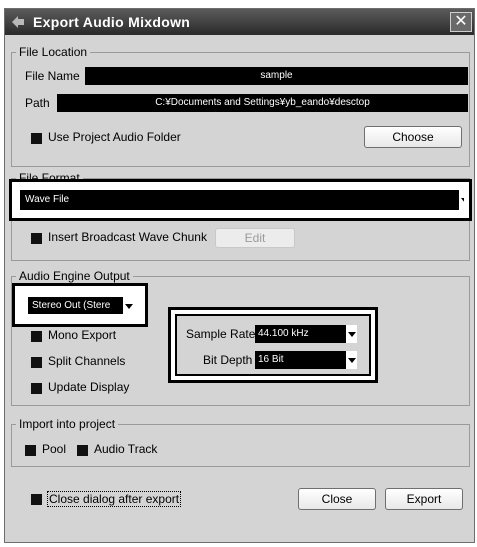 The image size is (477, 547). I want to click on pool-label: Pool, so click(54, 449).